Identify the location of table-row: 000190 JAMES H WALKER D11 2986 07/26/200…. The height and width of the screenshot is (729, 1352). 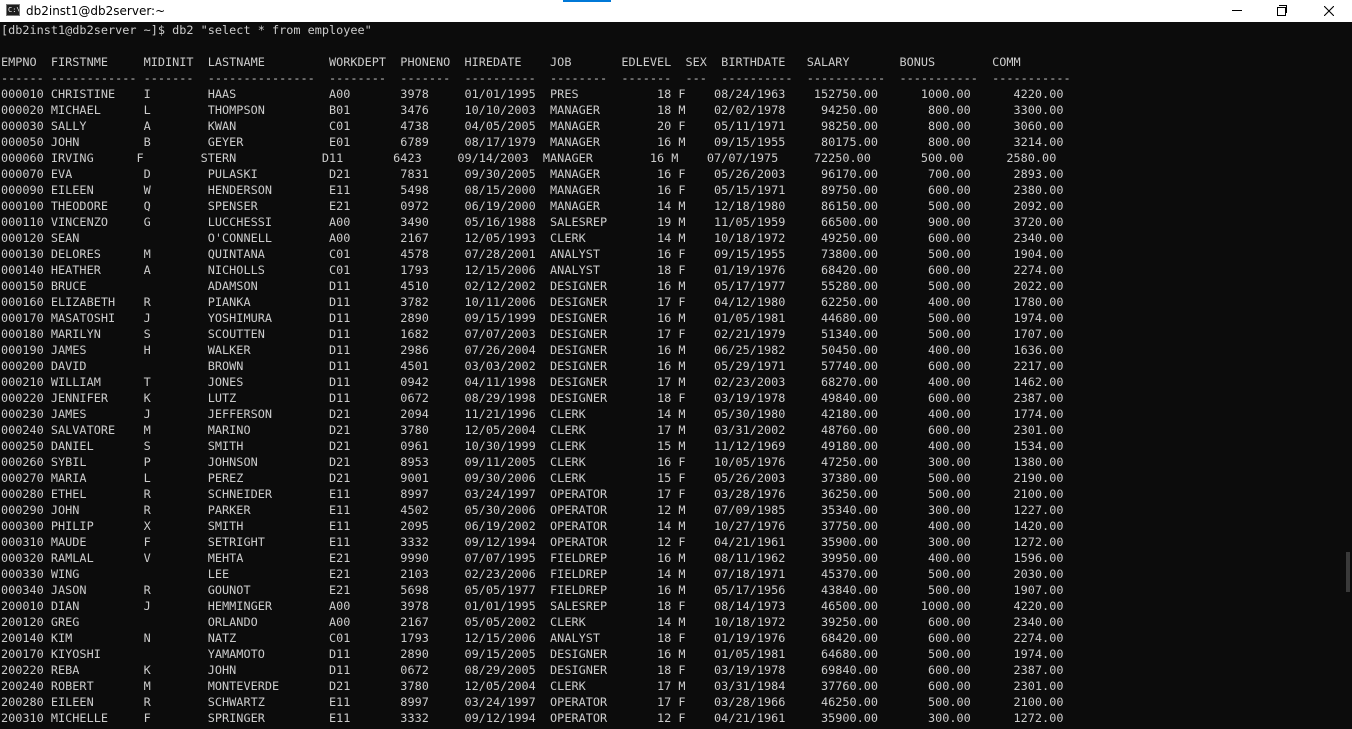
(532, 350).